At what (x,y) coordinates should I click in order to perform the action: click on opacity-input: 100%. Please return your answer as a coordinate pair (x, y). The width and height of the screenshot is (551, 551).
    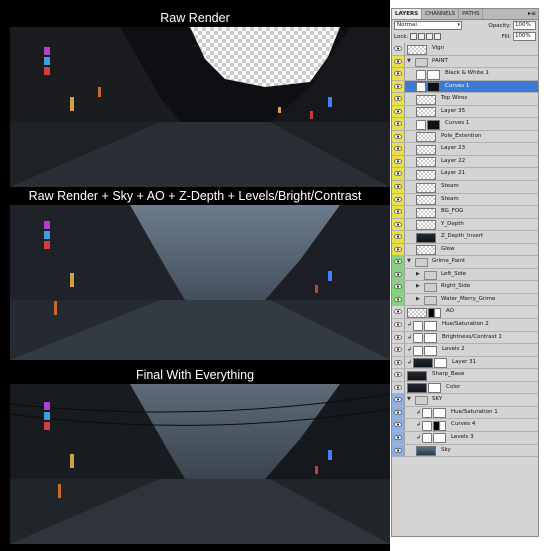
    Looking at the image, I should click on (524, 25).